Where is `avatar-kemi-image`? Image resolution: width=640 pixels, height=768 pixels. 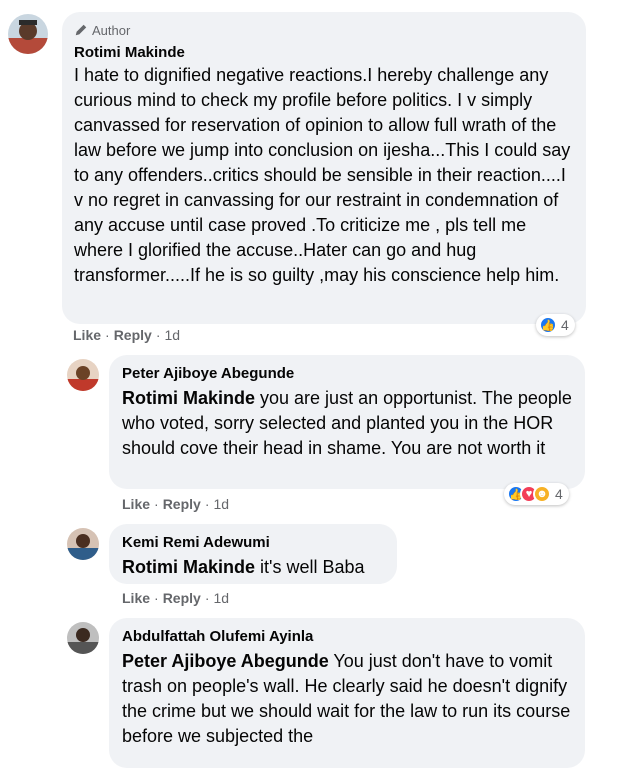
avatar-kemi-image is located at coordinates (83, 544).